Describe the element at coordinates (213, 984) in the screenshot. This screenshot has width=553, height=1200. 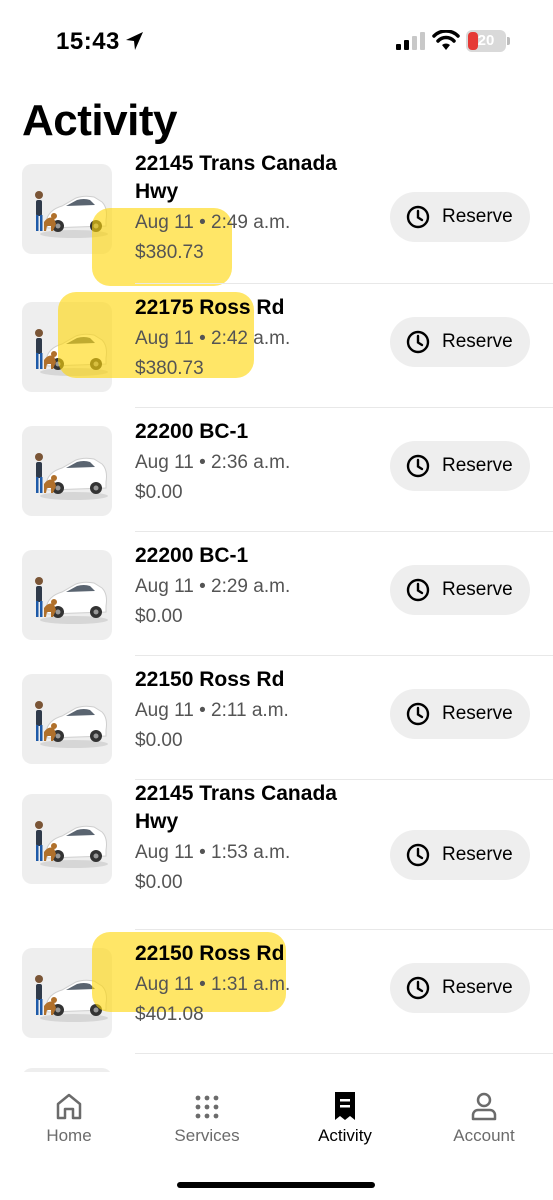
I see `trip-datetime: Aug 11 • 1:31 a.m.` at that location.